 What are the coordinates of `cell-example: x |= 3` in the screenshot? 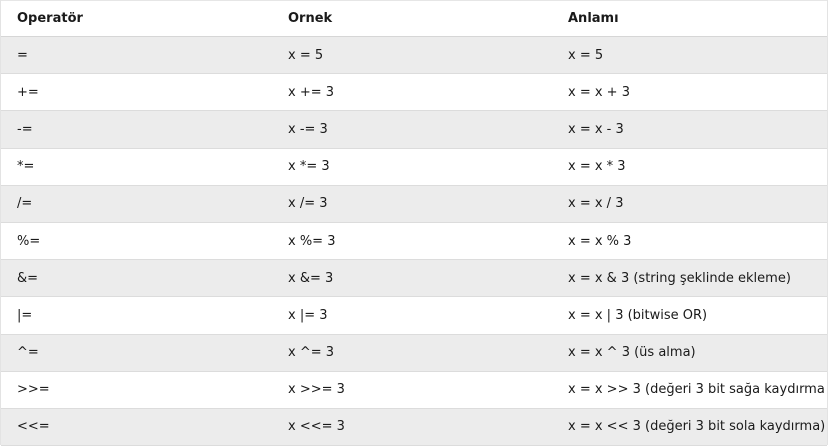 It's located at (308, 315).